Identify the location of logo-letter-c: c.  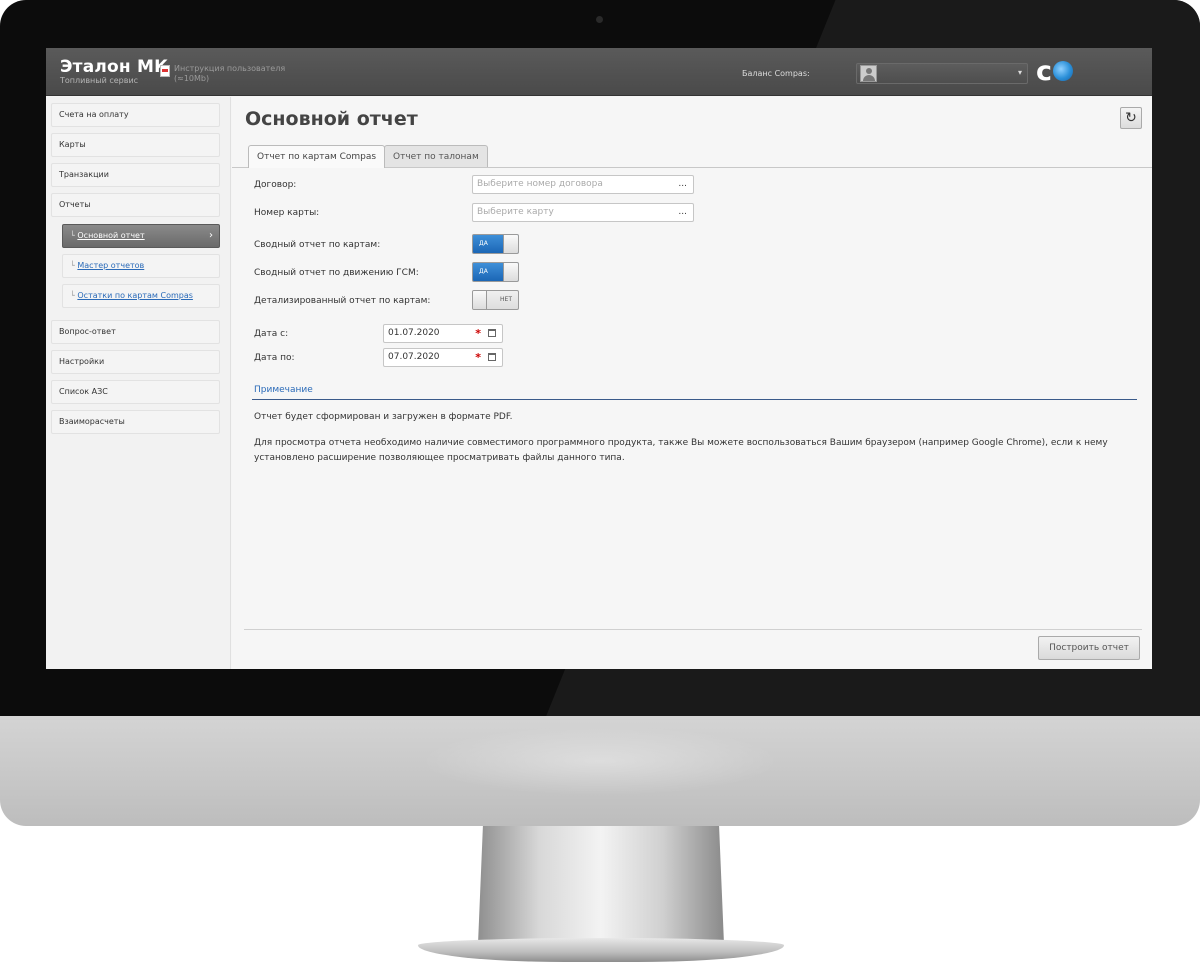
(1044, 71).